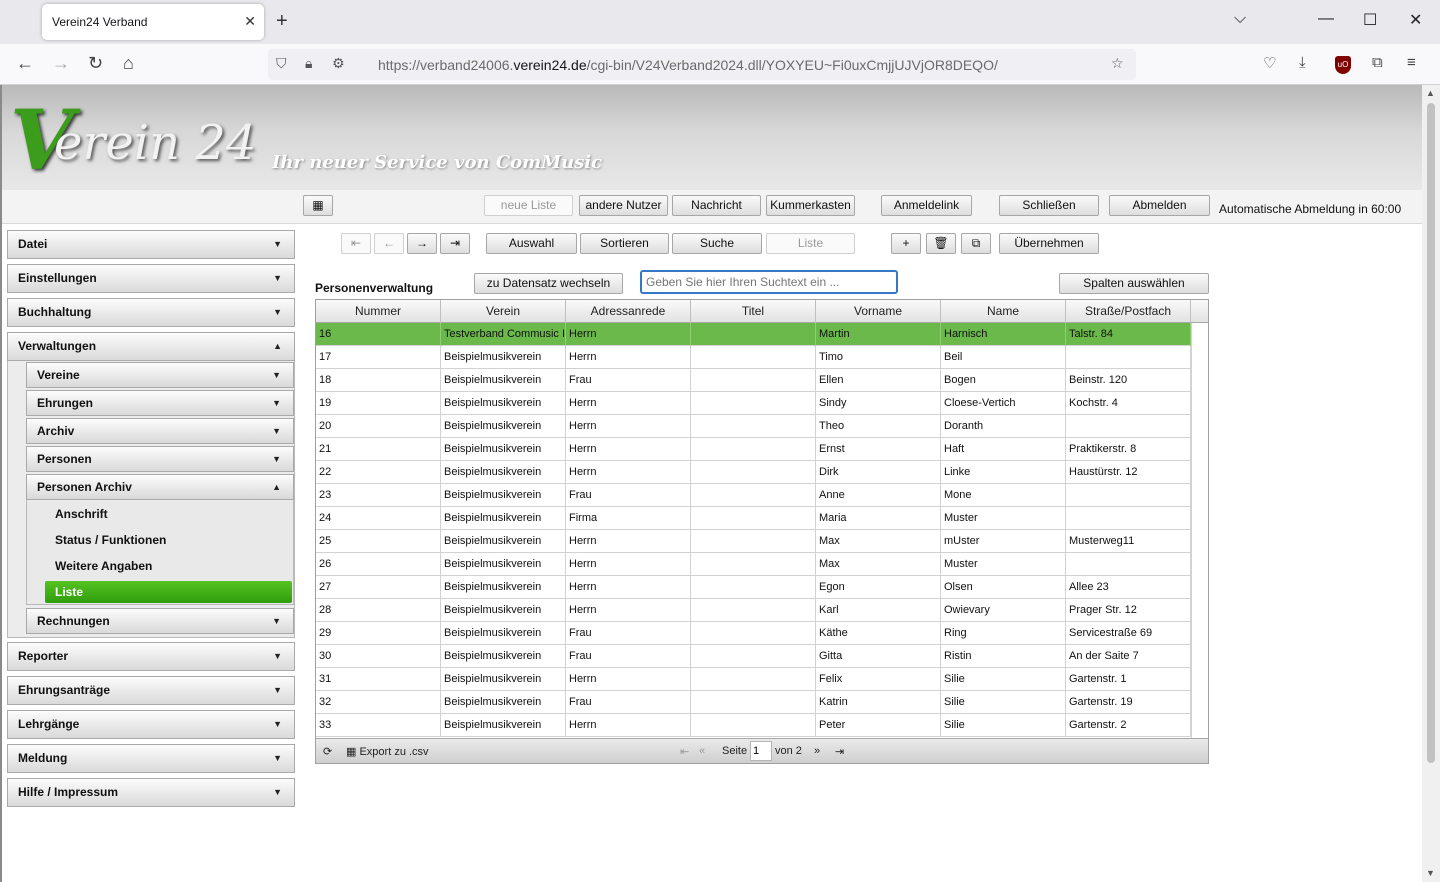  Describe the element at coordinates (753, 357) in the screenshot. I see `table-row: 17 Beispielmusikverein Herrn Timo Beil` at that location.